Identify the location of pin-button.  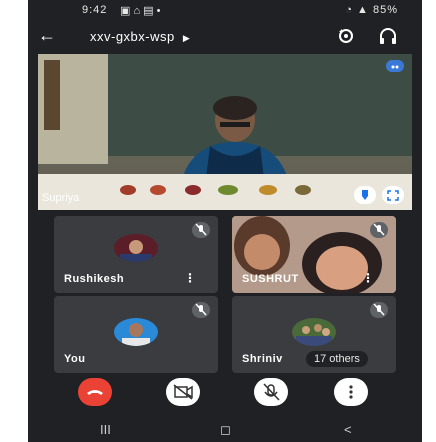
(365, 195).